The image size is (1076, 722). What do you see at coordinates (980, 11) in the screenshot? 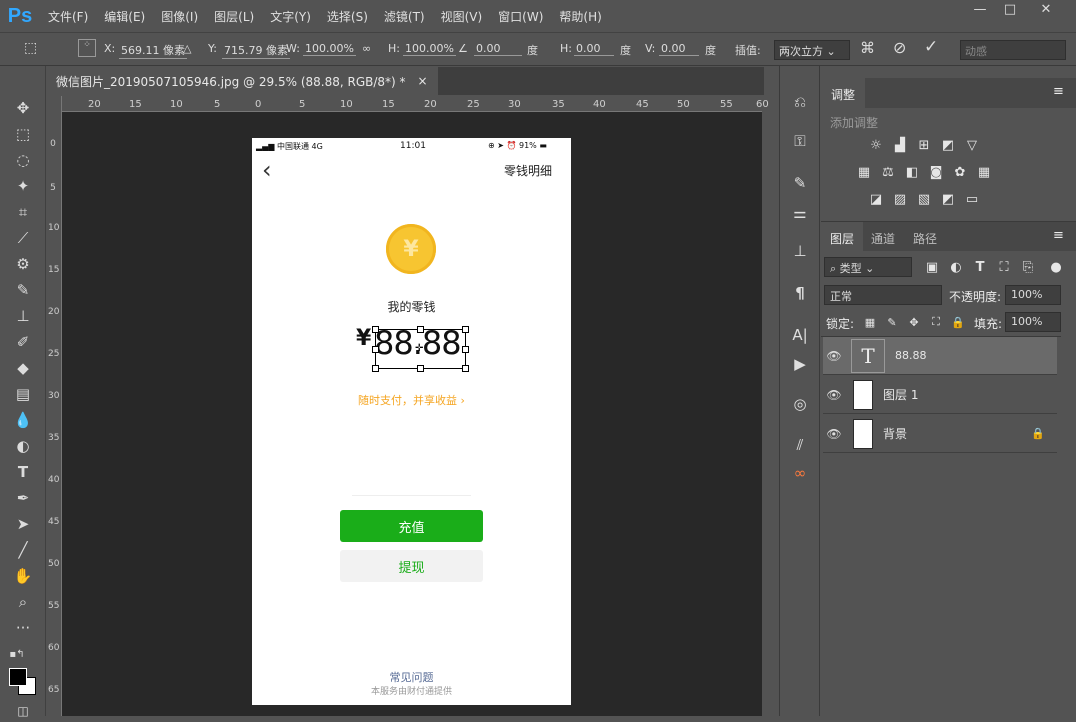
I see `minimize-button: —` at bounding box center [980, 11].